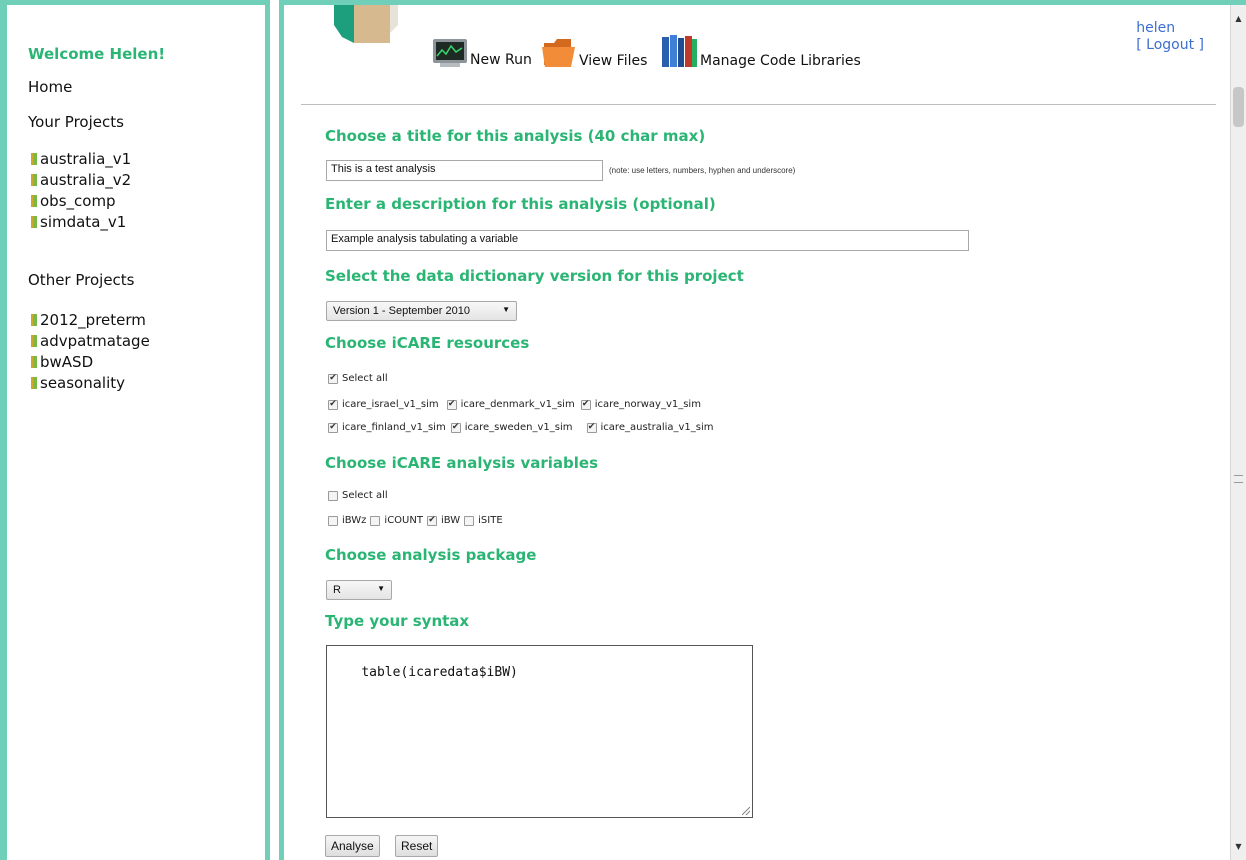  What do you see at coordinates (1238, 18) in the screenshot?
I see `scroll-up-icon: ▲` at bounding box center [1238, 18].